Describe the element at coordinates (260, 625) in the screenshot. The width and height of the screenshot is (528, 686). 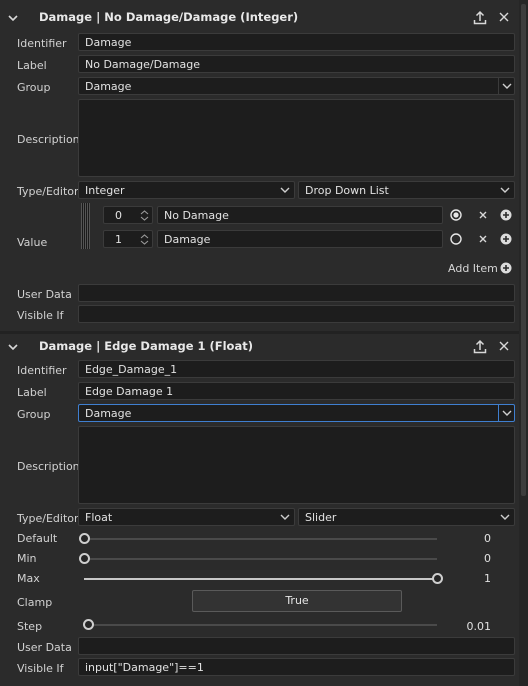
I see `step-slider` at that location.